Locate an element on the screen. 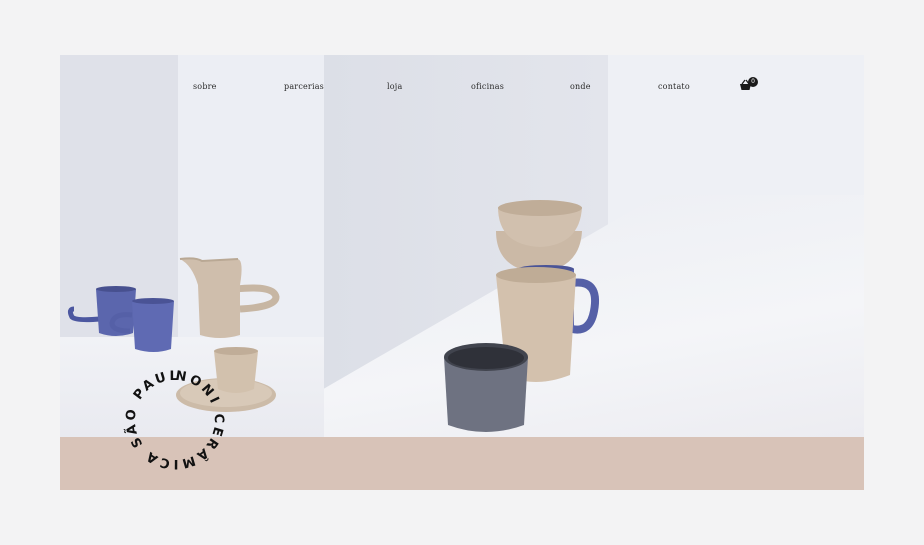  cart-count-badge: 0 is located at coordinates (753, 82).